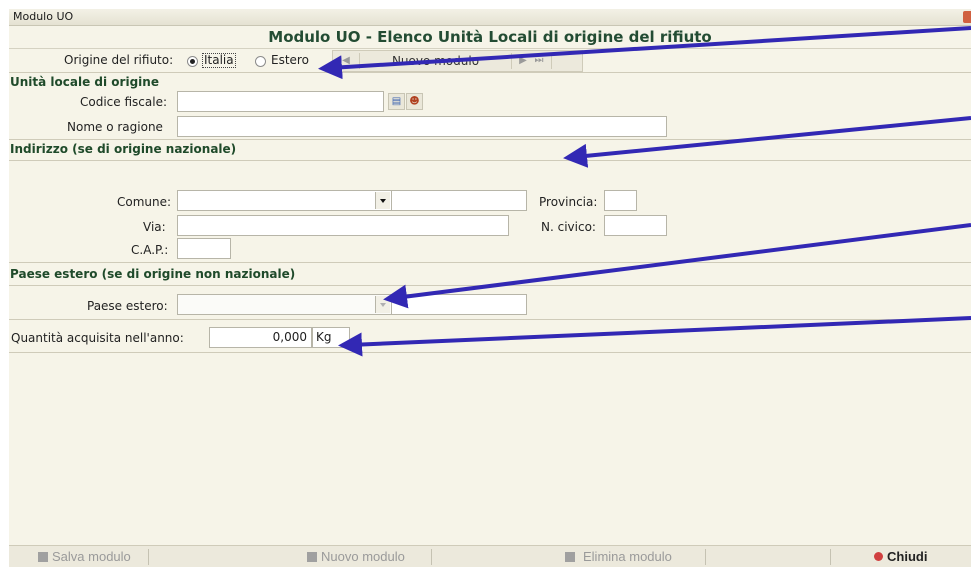 Image resolution: width=971 pixels, height=567 pixels. Describe the element at coordinates (654, 336) in the screenshot. I see `arrow-quantita` at that location.